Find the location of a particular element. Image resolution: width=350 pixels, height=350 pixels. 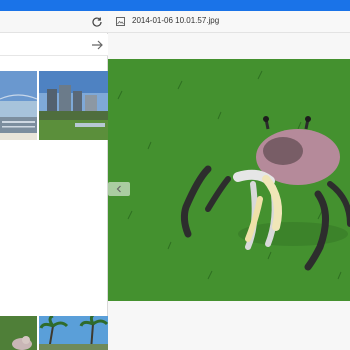

previous-image-button is located at coordinates (119, 189).